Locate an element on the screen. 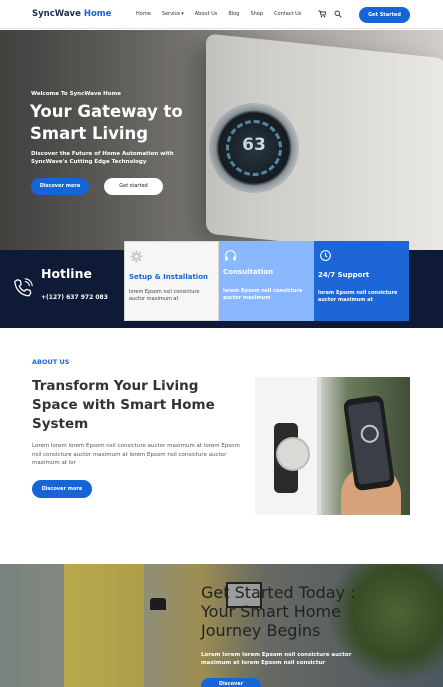 This screenshot has height=687, width=443. about-discover-button: Discover more is located at coordinates (62, 489).